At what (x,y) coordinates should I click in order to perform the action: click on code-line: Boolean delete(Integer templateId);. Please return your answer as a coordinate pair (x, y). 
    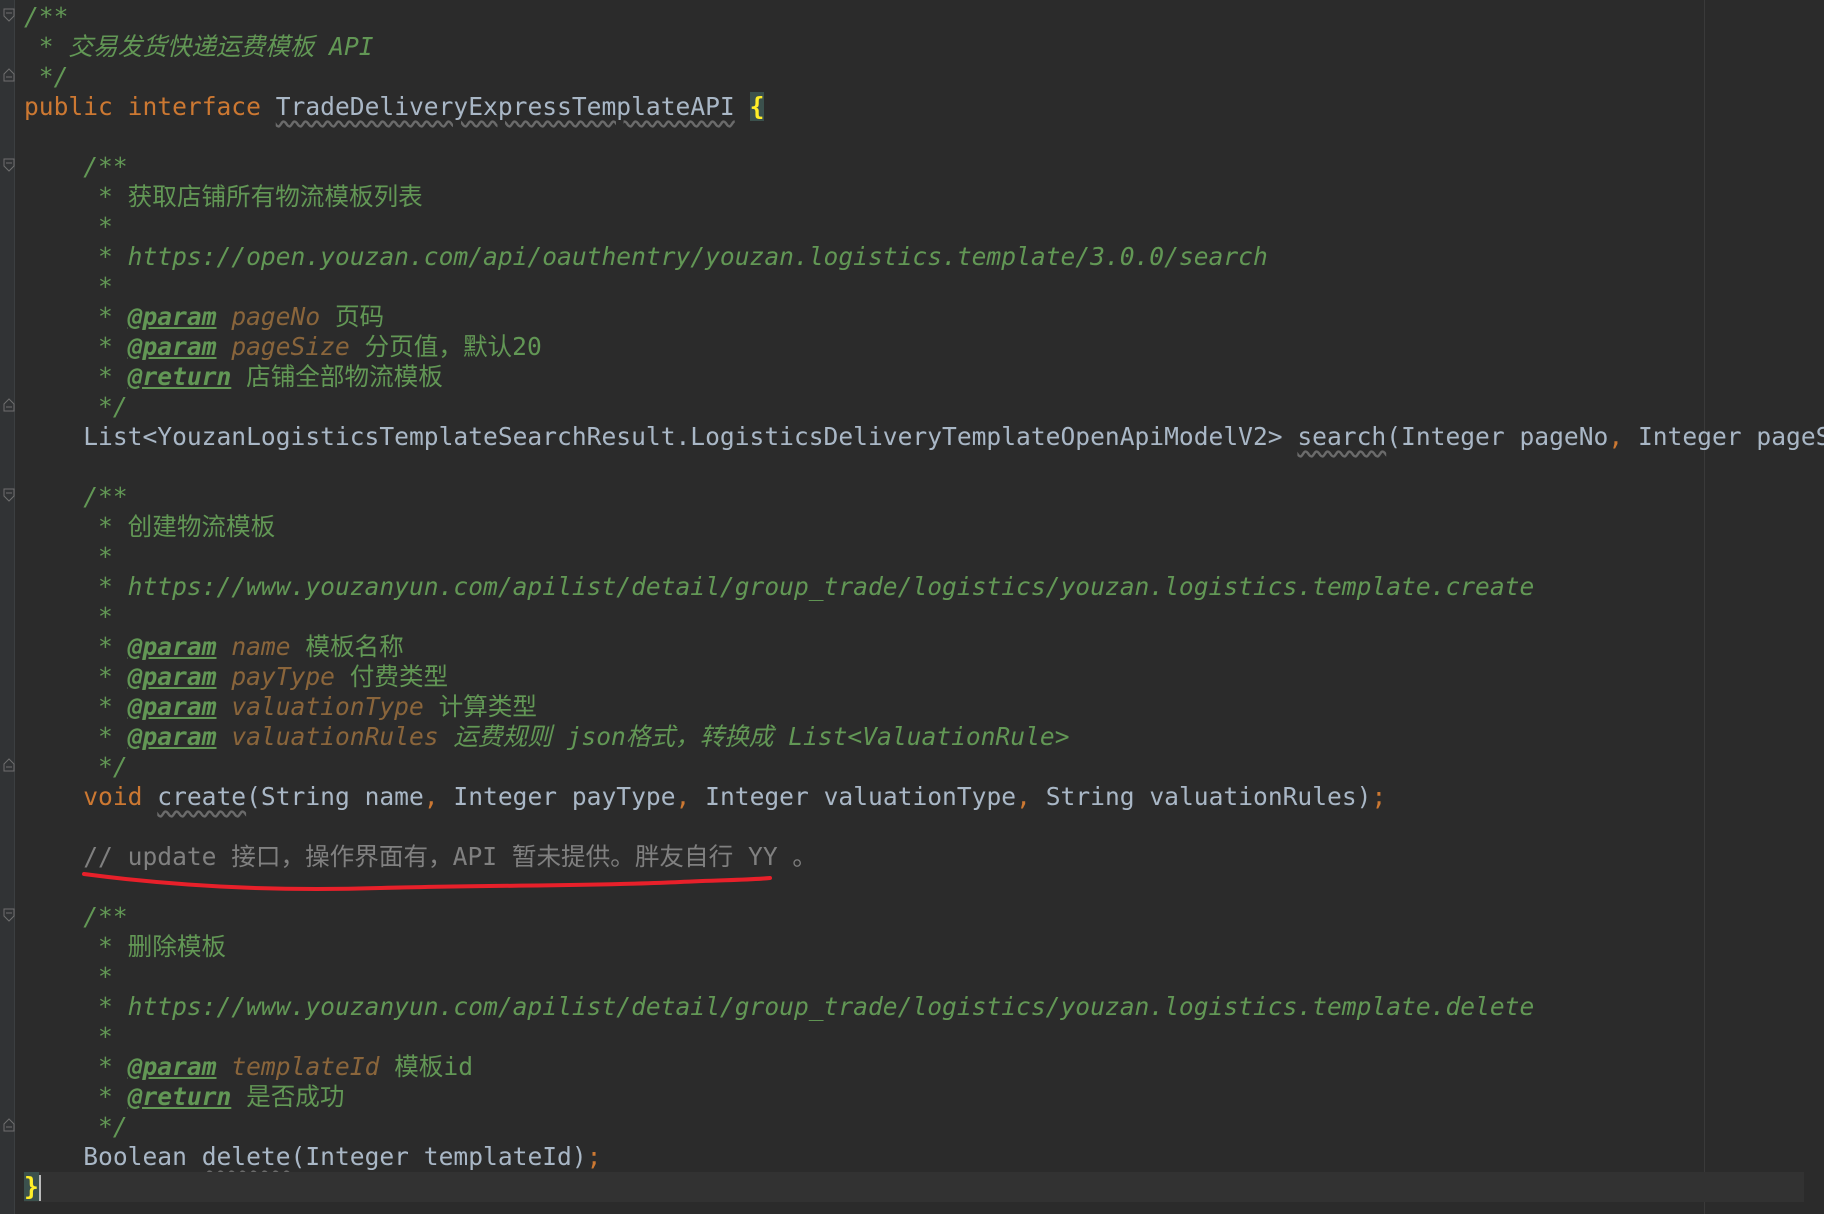
    Looking at the image, I should click on (914, 1157).